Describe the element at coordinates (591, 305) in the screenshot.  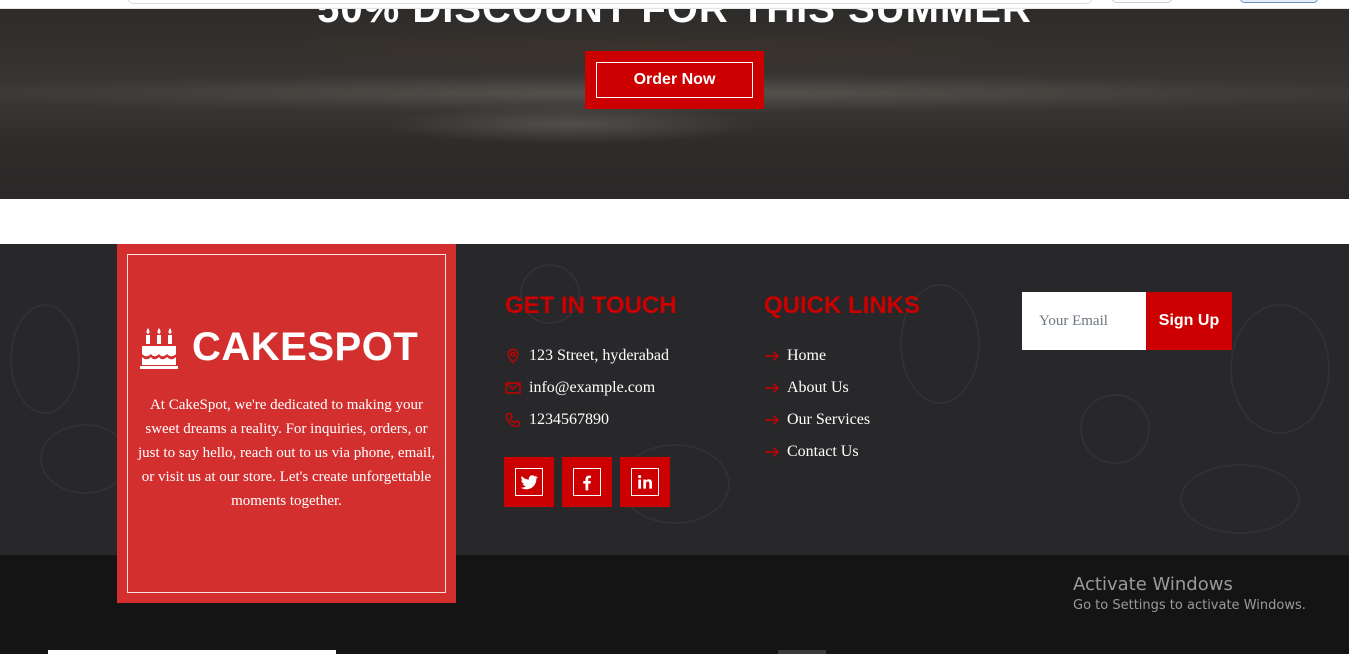
I see `get-in-touch-heading: GET IN TOUCH` at that location.